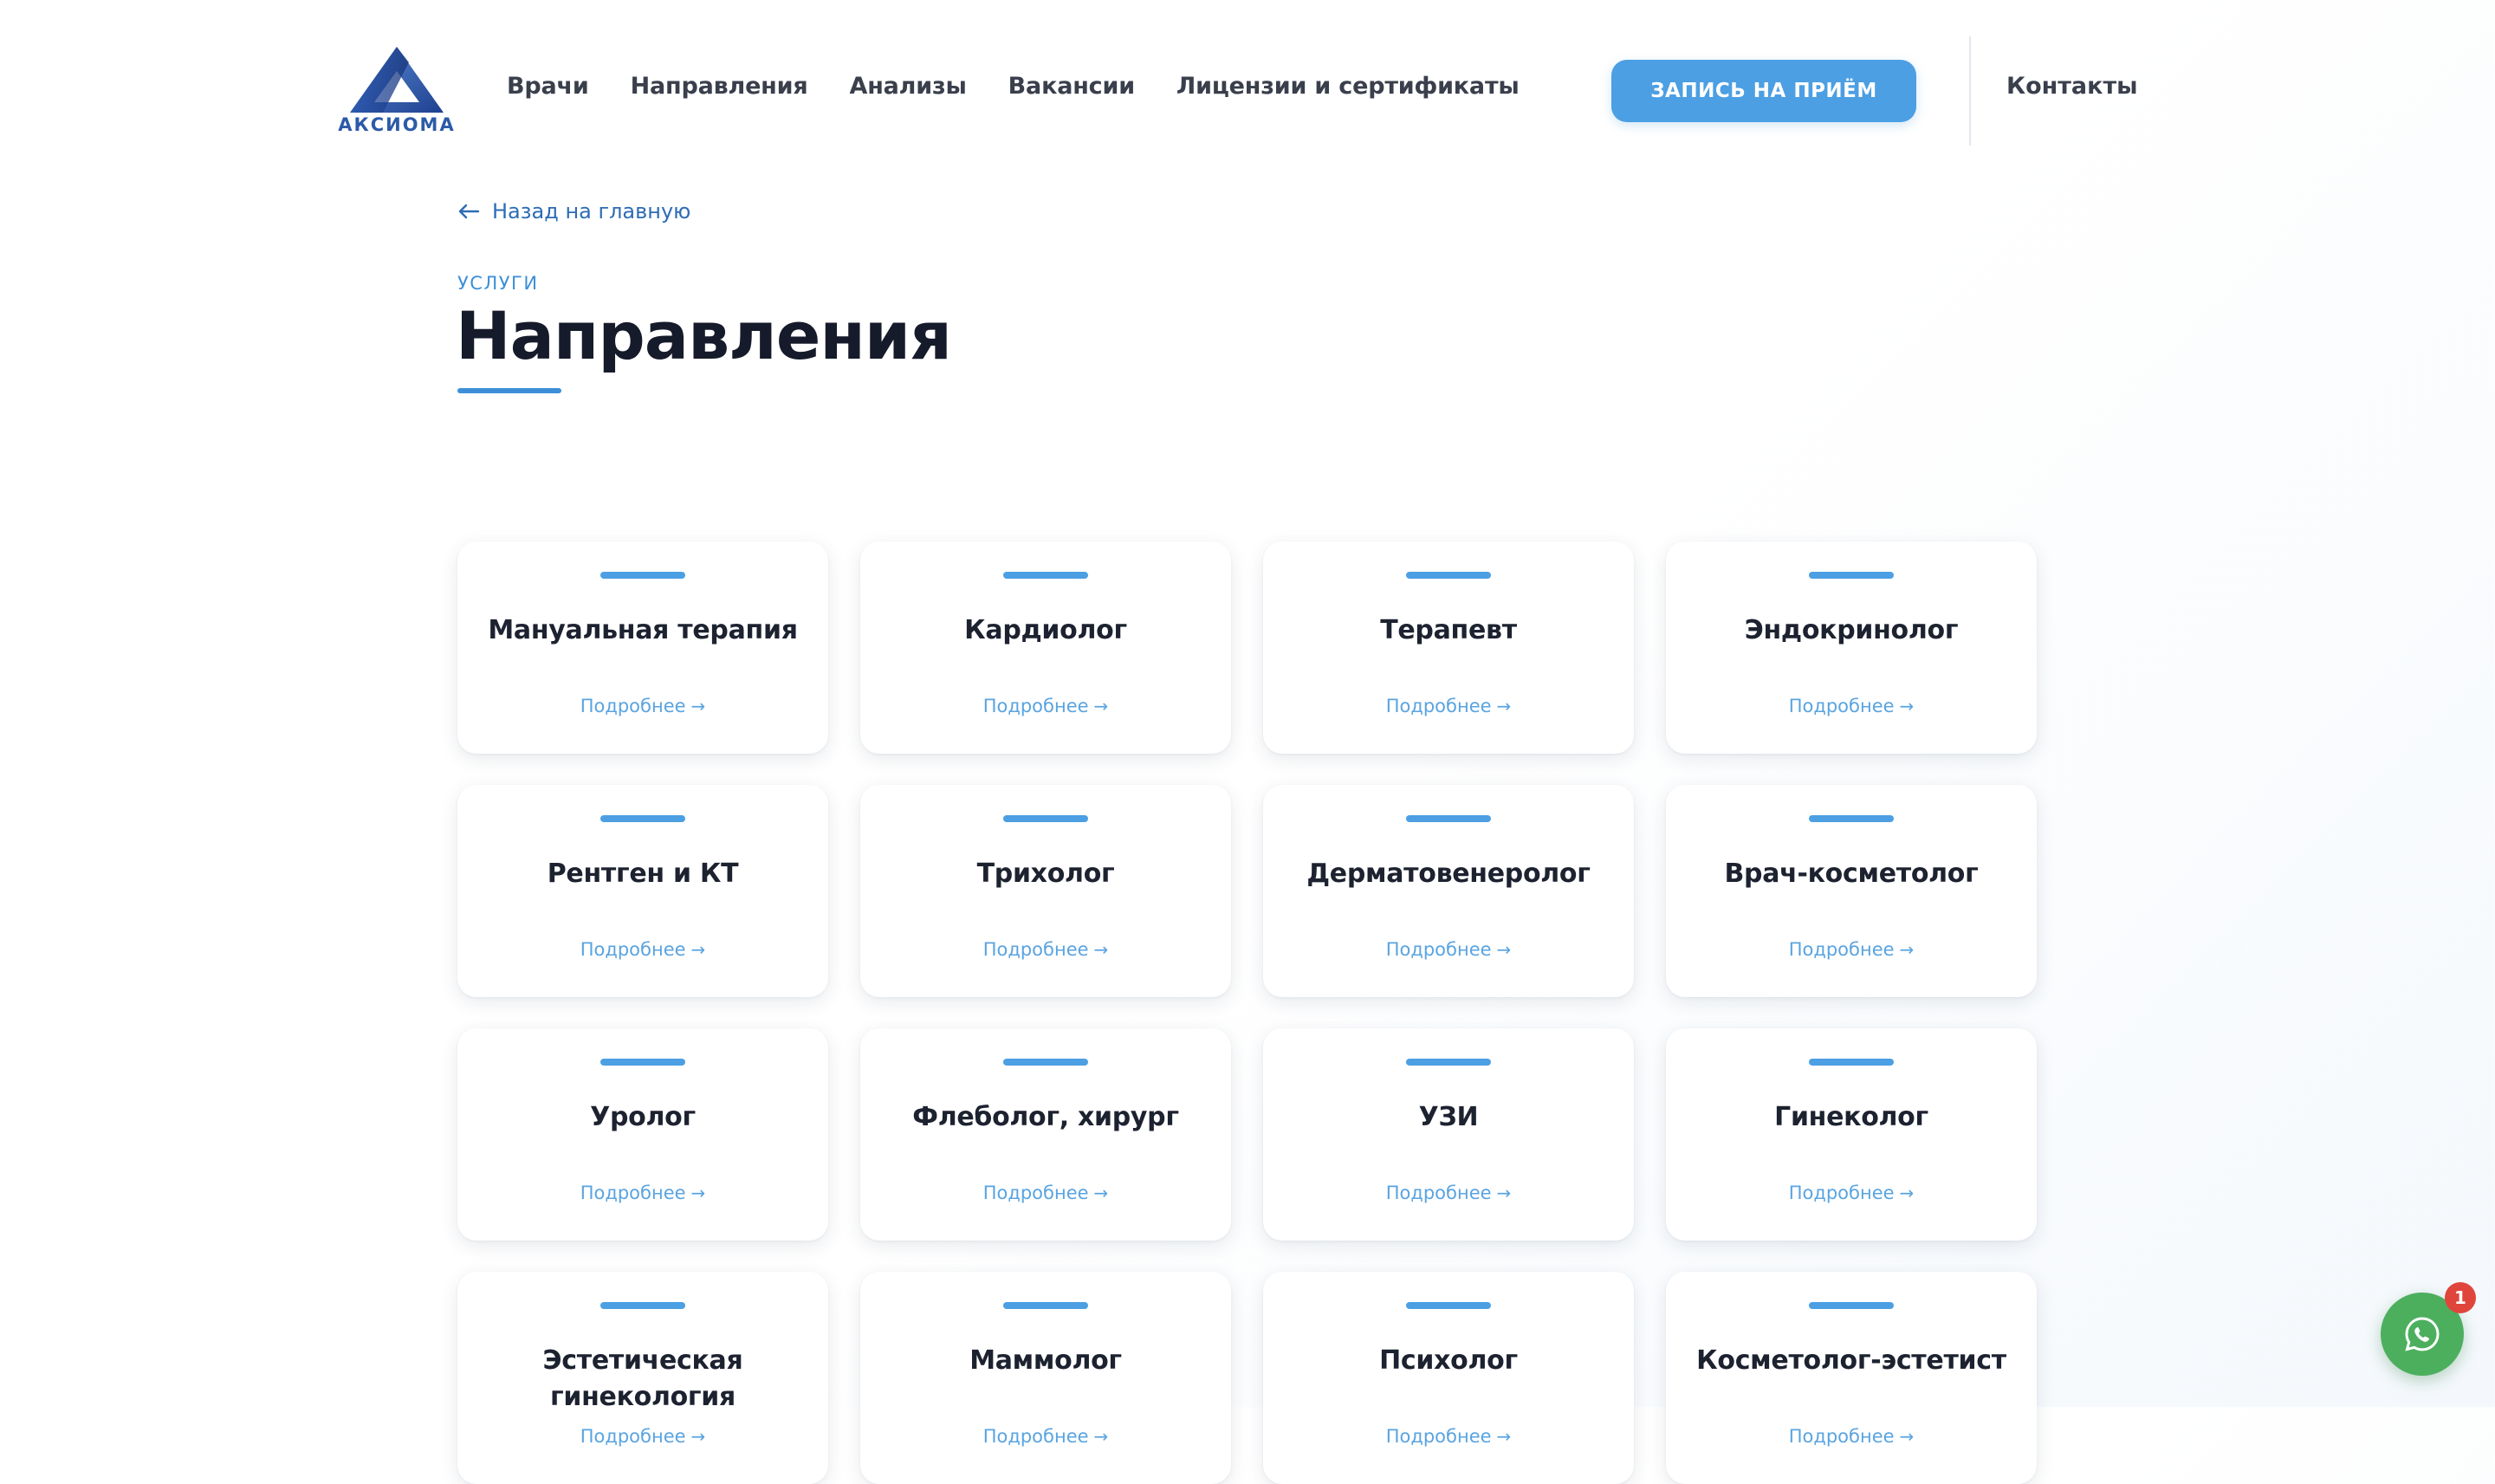 The image size is (2495, 1484). Describe the element at coordinates (642, 647) in the screenshot. I see `direction-card: Мануальная терапия Подробнее →` at that location.